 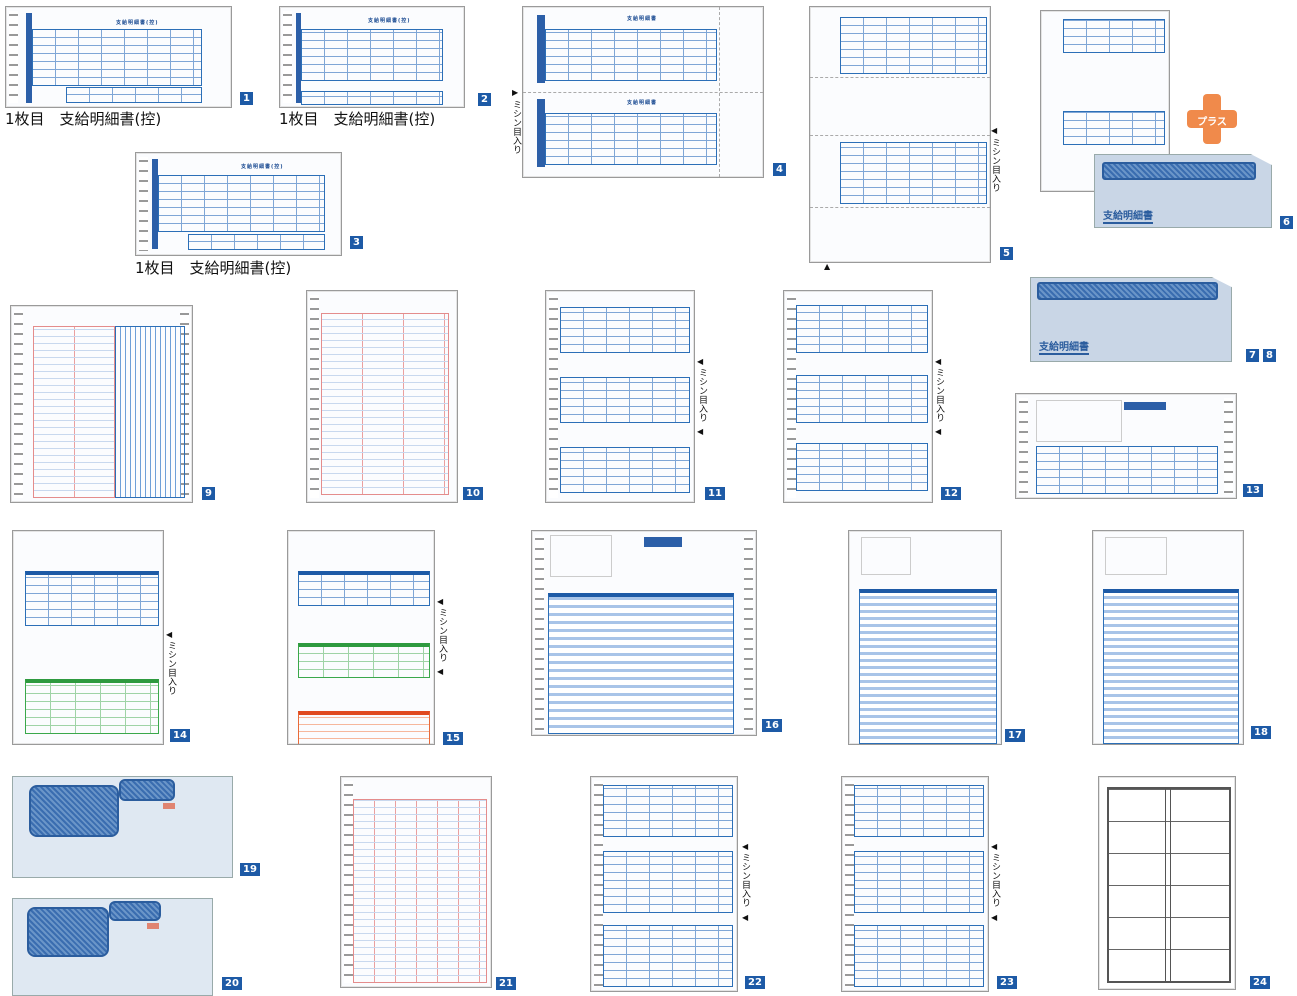 I want to click on item-number-badge: 12, so click(x=951, y=493).